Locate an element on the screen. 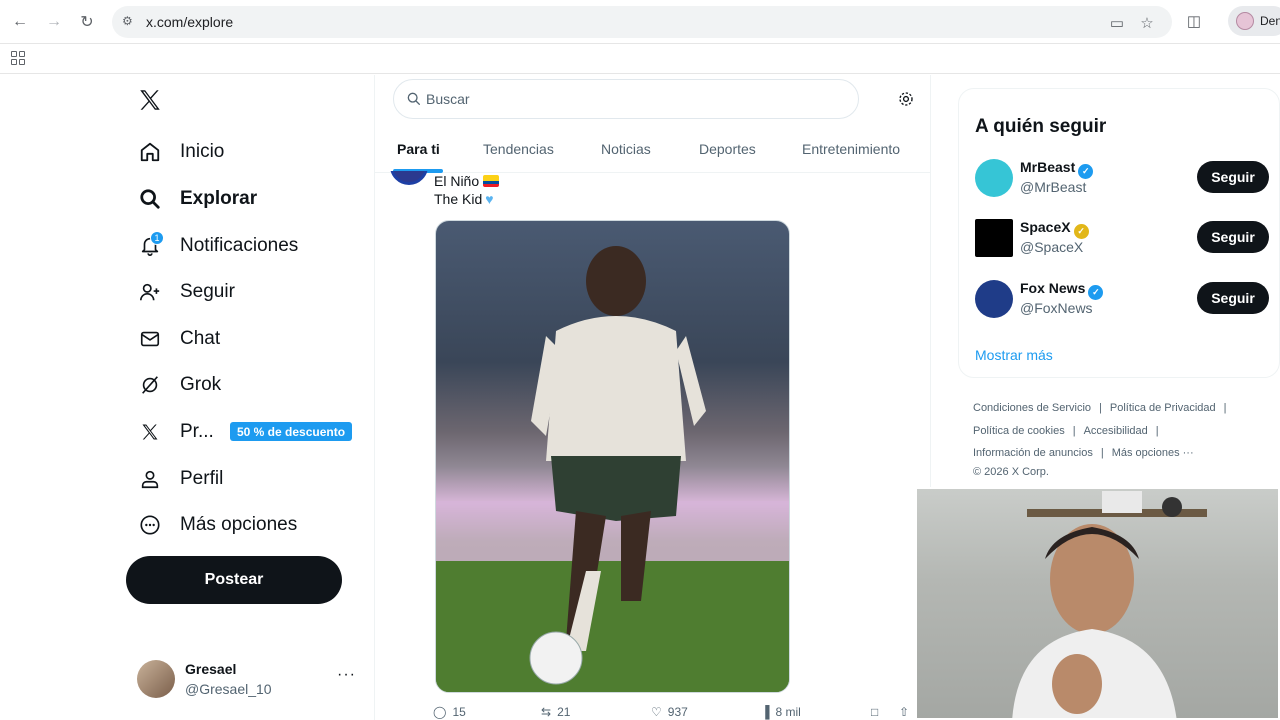 The height and width of the screenshot is (720, 1280). install-app-icon: ▭ is located at coordinates (1117, 23).